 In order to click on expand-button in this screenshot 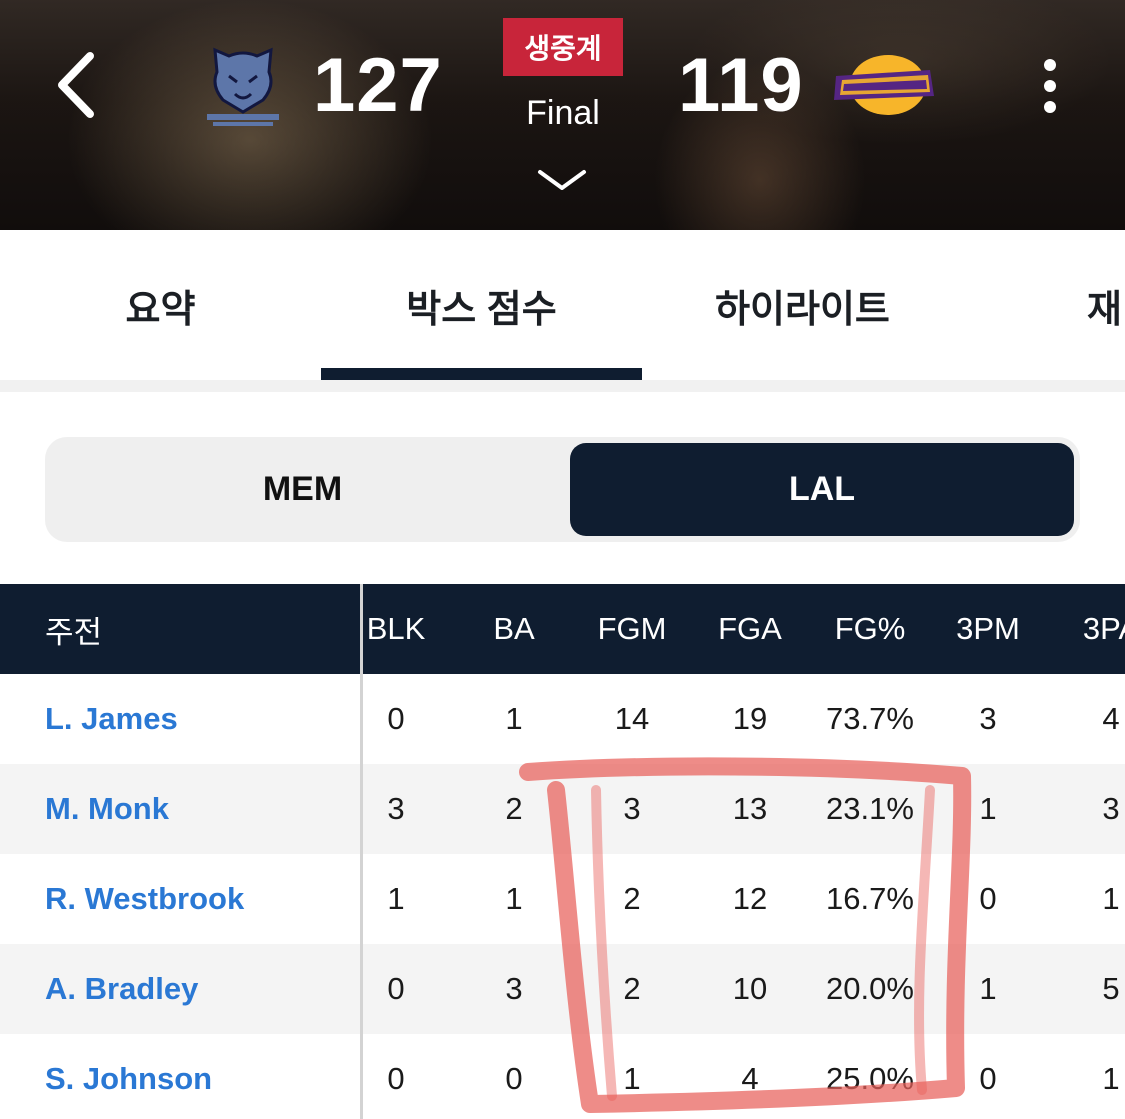, I will do `click(562, 181)`.